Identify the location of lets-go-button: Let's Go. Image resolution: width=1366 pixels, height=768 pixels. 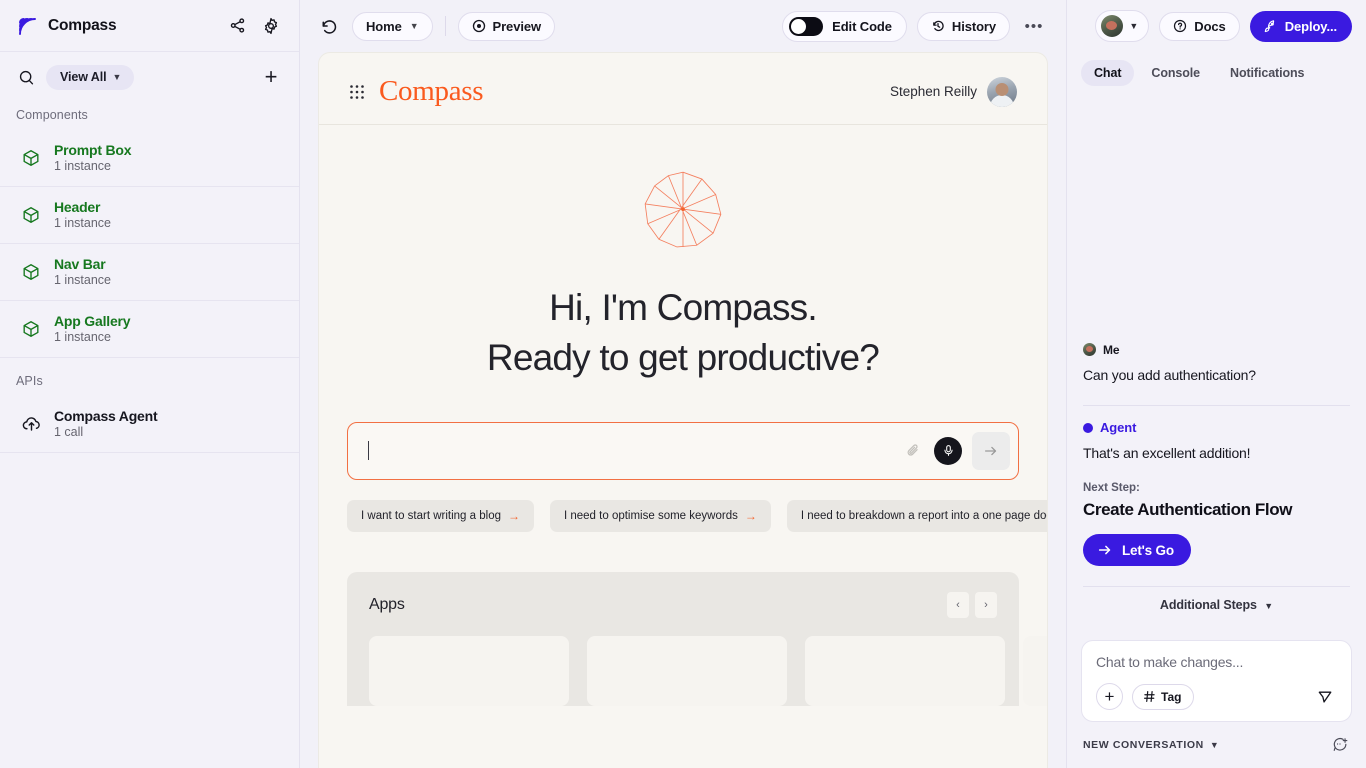
(1137, 550).